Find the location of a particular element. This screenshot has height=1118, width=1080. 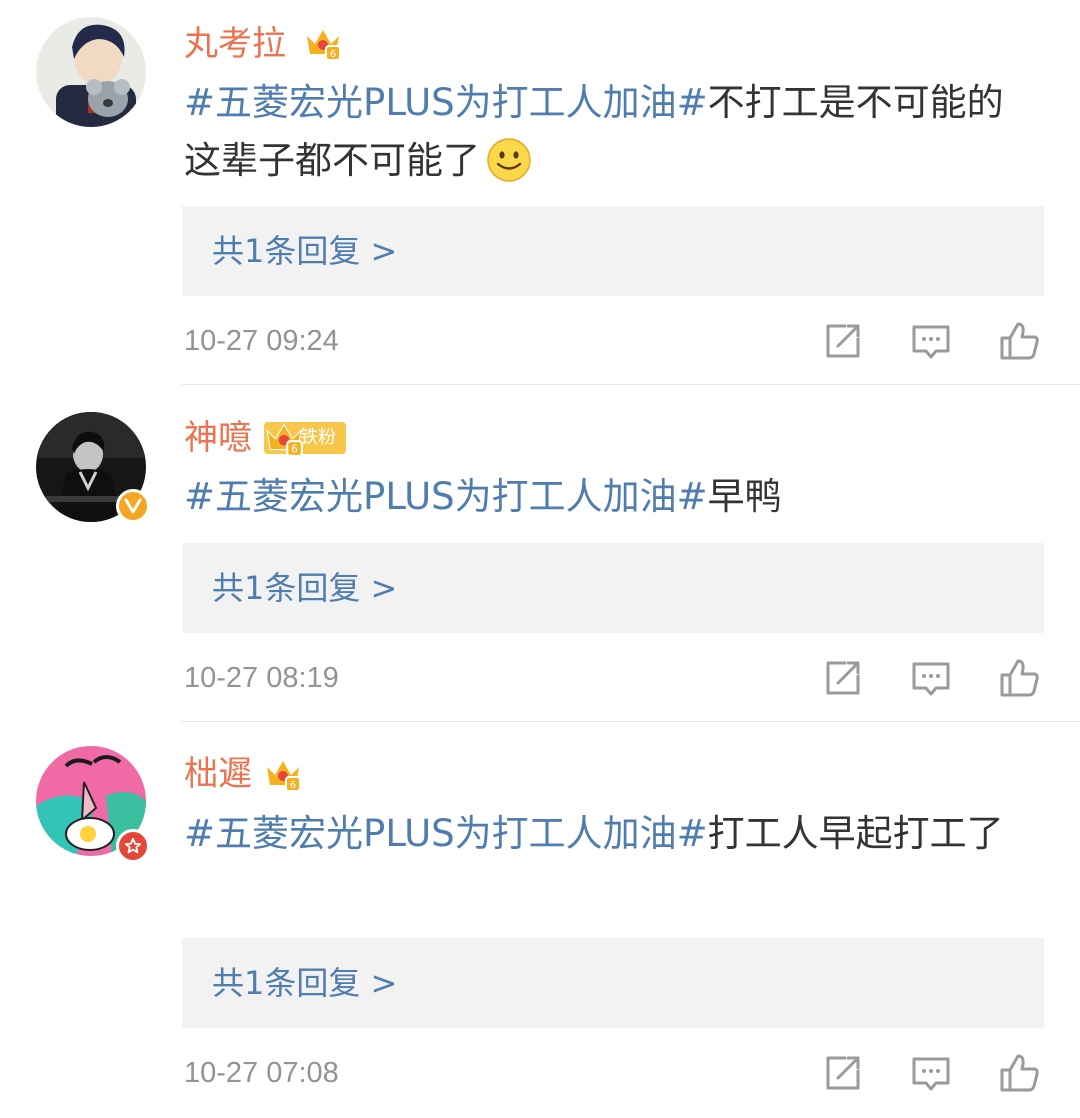

crown-icon: 6 is located at coordinates (284, 776).